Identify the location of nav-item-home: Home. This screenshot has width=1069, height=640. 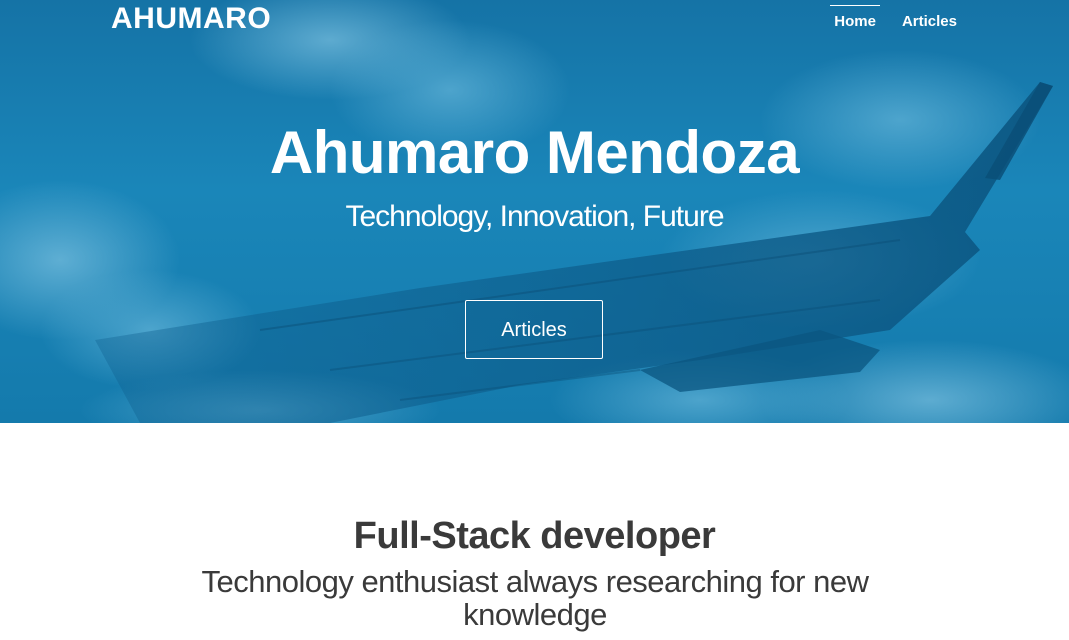
(855, 17).